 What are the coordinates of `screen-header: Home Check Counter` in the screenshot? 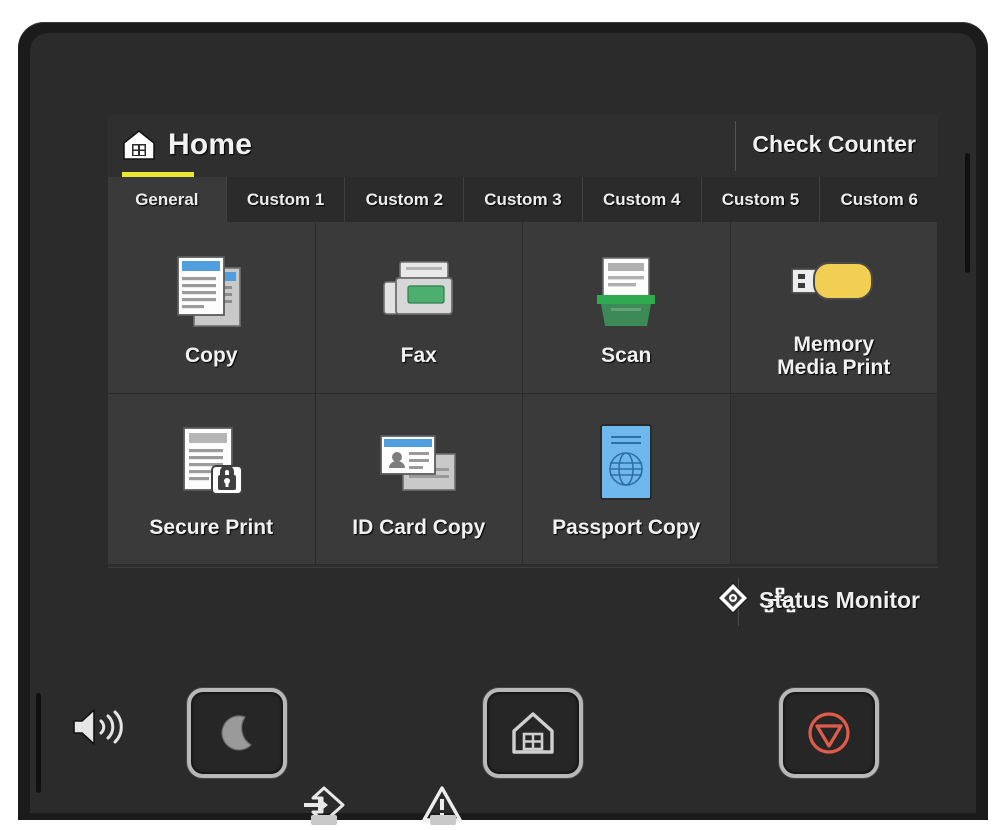 It's located at (523, 146).